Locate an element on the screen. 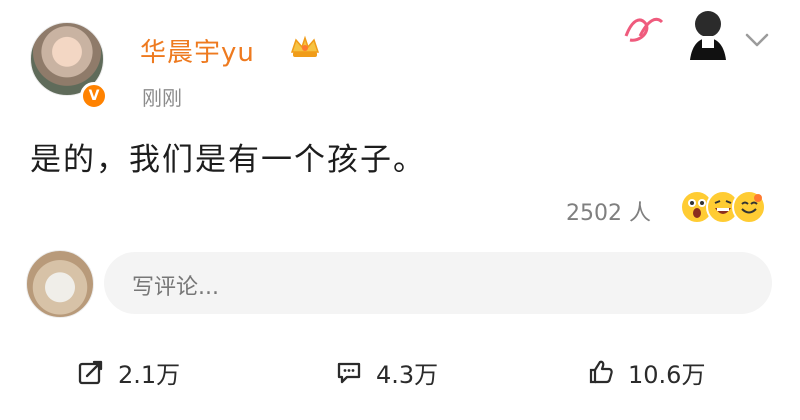 Image resolution: width=800 pixels, height=420 pixels. repost-count: 2.1万 is located at coordinates (149, 374).